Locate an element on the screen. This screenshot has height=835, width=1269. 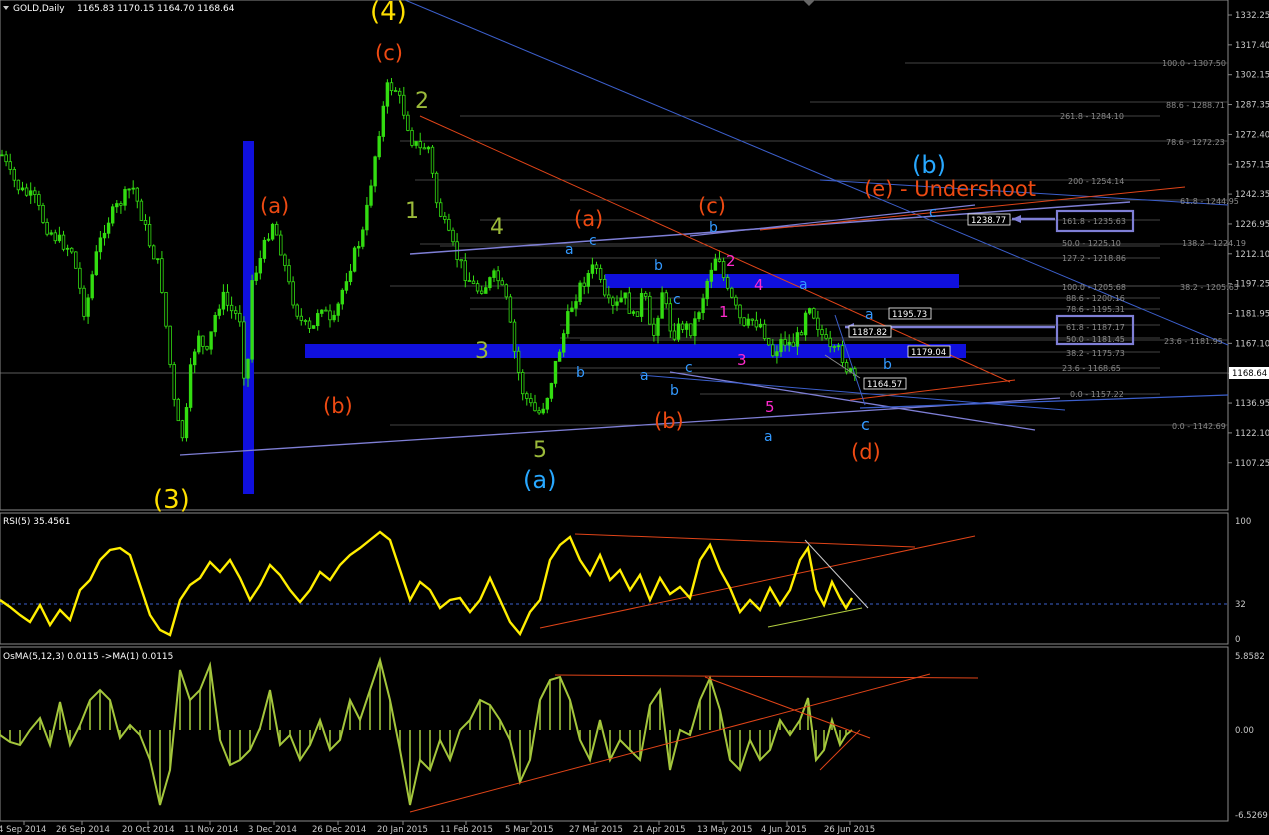
rsi-tick-label: 0 is located at coordinates (1237, 640).